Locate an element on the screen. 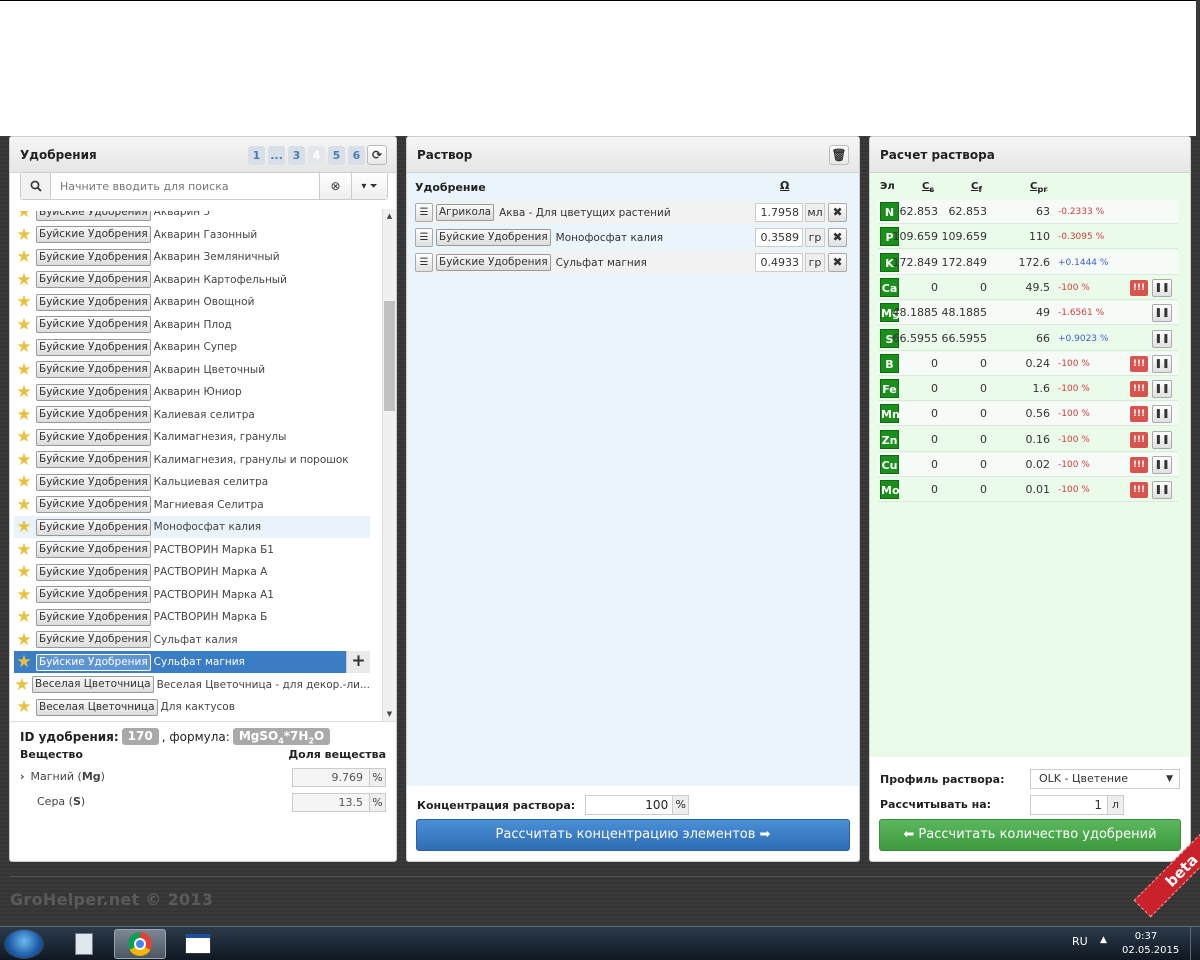  fertilizer-list-item: ★ Буйские Удобрения Акварин Овощной is located at coordinates (192, 302).